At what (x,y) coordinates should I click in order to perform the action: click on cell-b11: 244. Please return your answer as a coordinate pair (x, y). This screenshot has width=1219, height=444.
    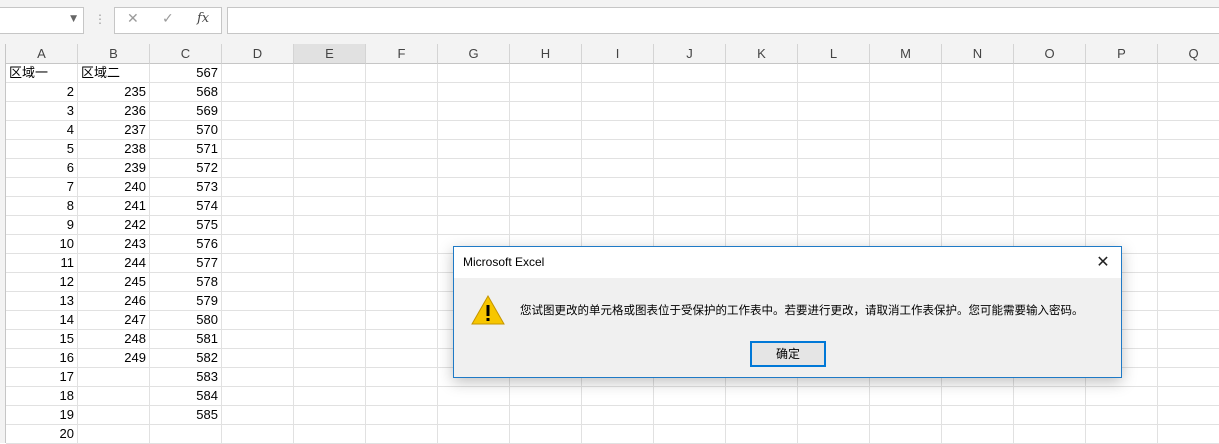
    Looking at the image, I should click on (114, 263).